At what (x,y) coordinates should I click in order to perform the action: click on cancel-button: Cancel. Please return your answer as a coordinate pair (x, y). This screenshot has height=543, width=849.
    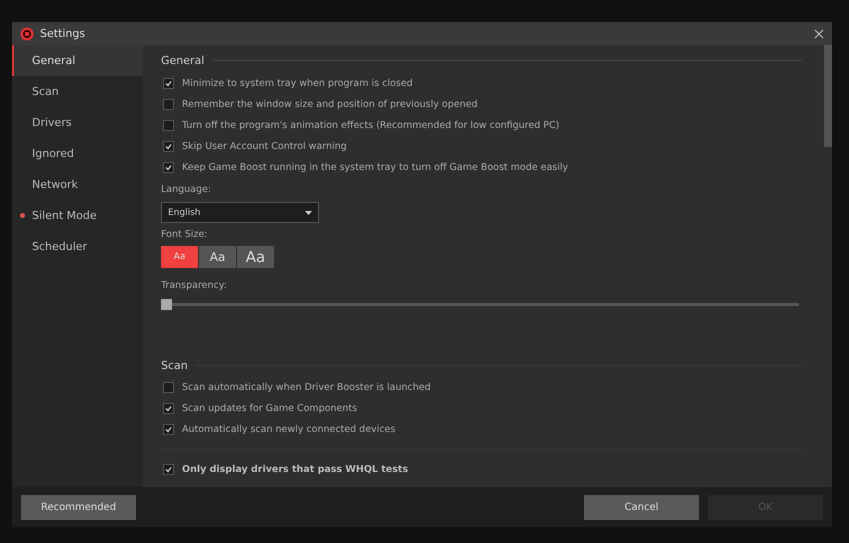
    Looking at the image, I should click on (641, 507).